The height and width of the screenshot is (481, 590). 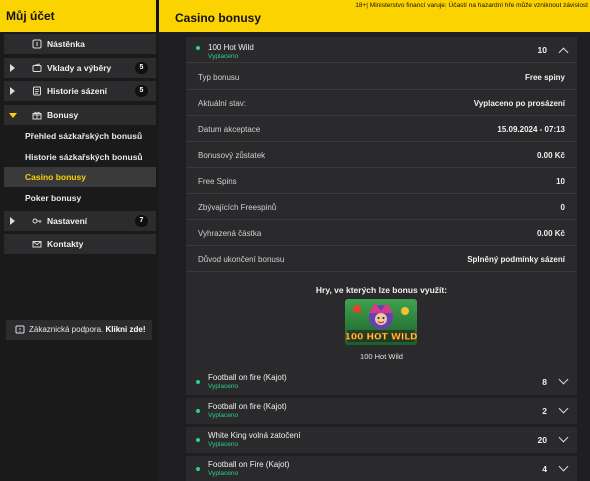 What do you see at coordinates (67, 221) in the screenshot?
I see `sidebar-item-label: Nastavení` at bounding box center [67, 221].